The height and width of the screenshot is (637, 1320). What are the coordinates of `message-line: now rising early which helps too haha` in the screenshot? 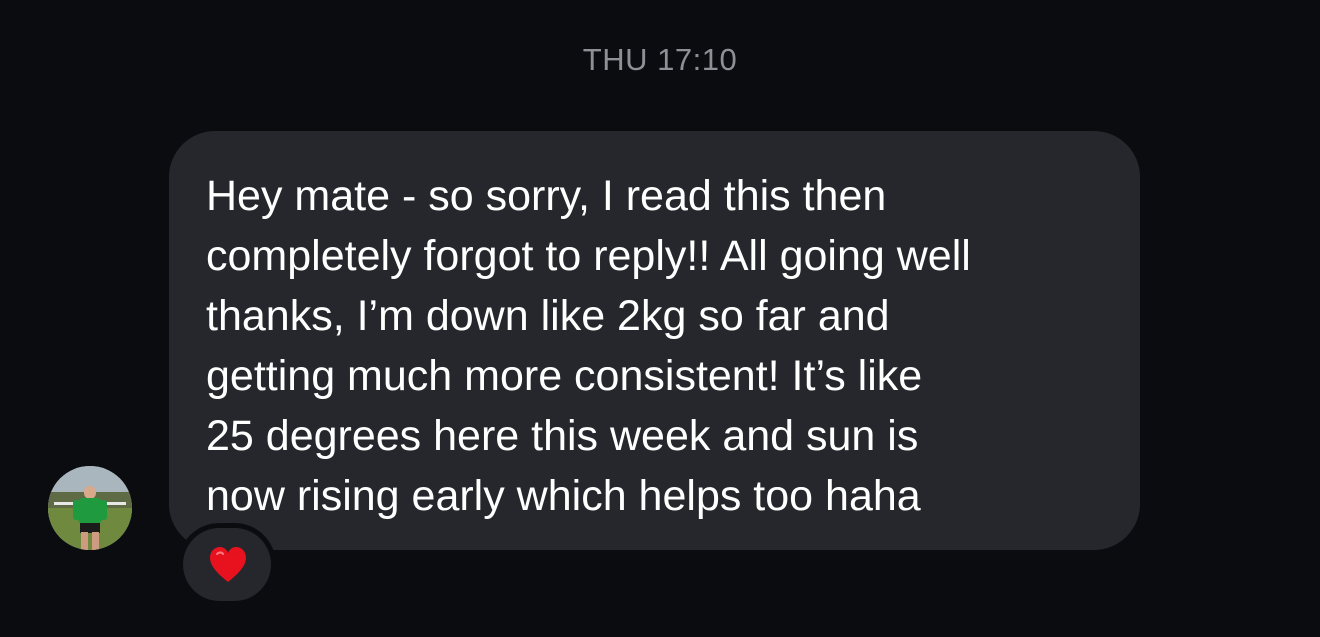 It's located at (563, 496).